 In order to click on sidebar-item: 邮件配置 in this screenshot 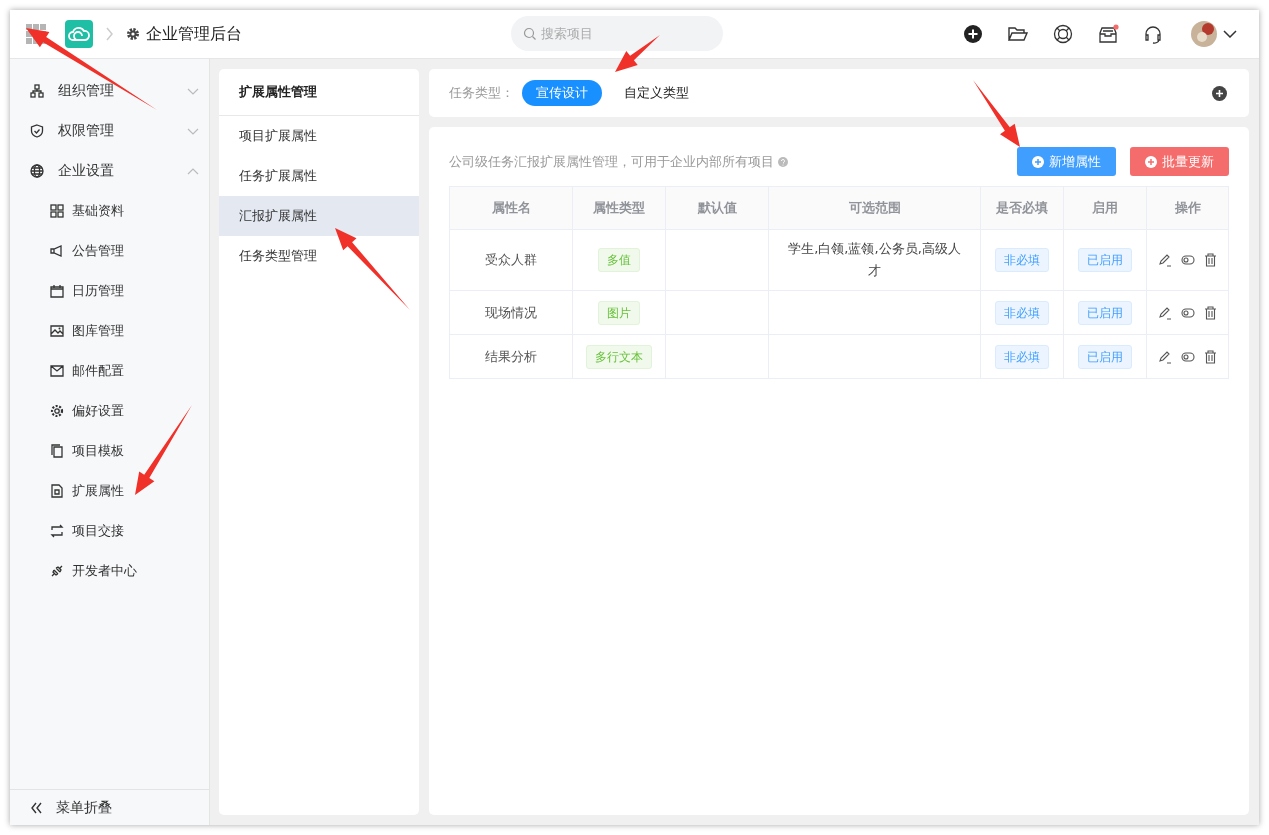, I will do `click(109, 371)`.